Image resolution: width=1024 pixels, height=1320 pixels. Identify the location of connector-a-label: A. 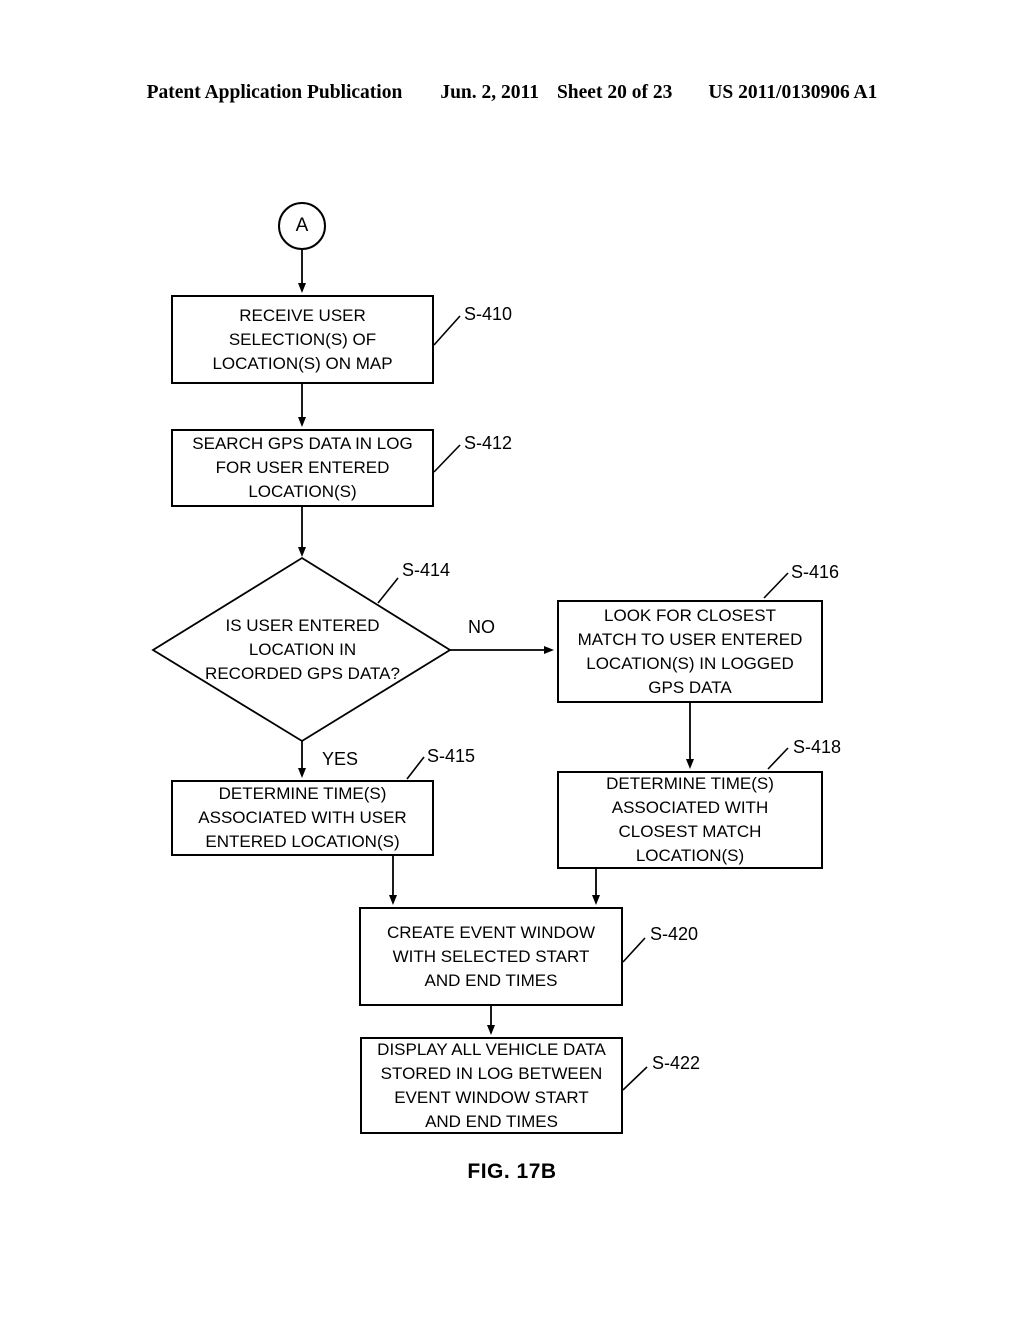
(302, 225).